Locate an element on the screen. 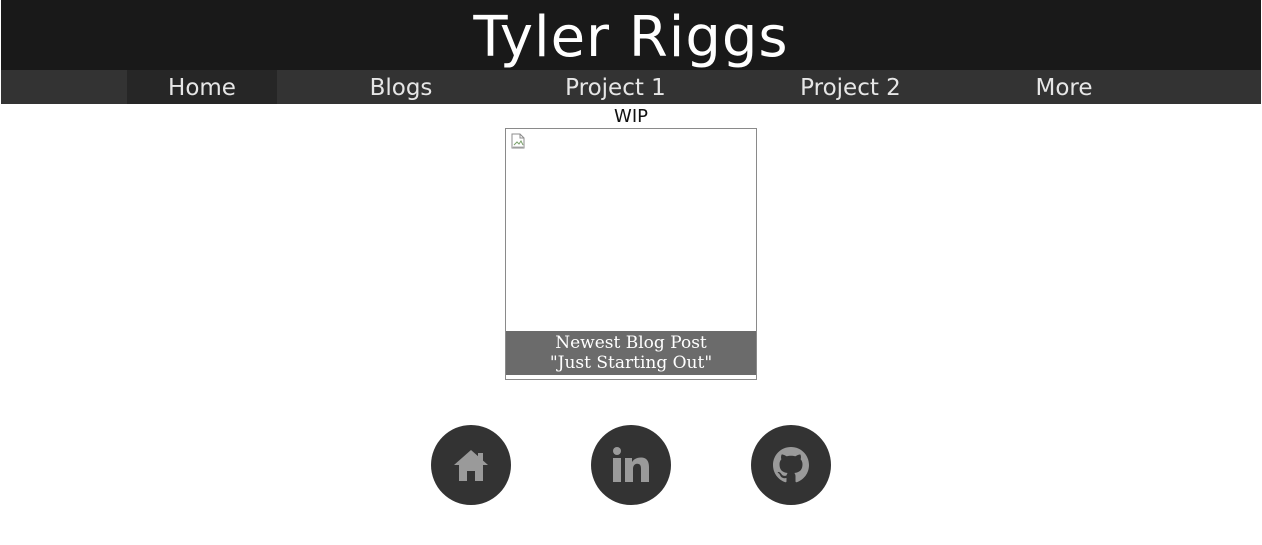  nav-item-home: Home is located at coordinates (202, 87).